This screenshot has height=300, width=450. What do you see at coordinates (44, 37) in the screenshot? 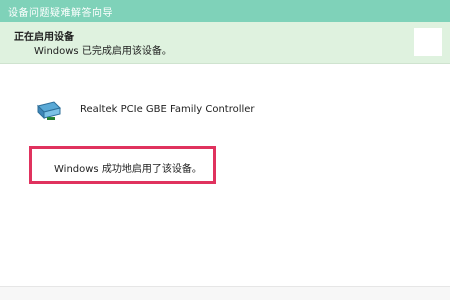
I see `page-heading: 正在启用设备` at bounding box center [44, 37].